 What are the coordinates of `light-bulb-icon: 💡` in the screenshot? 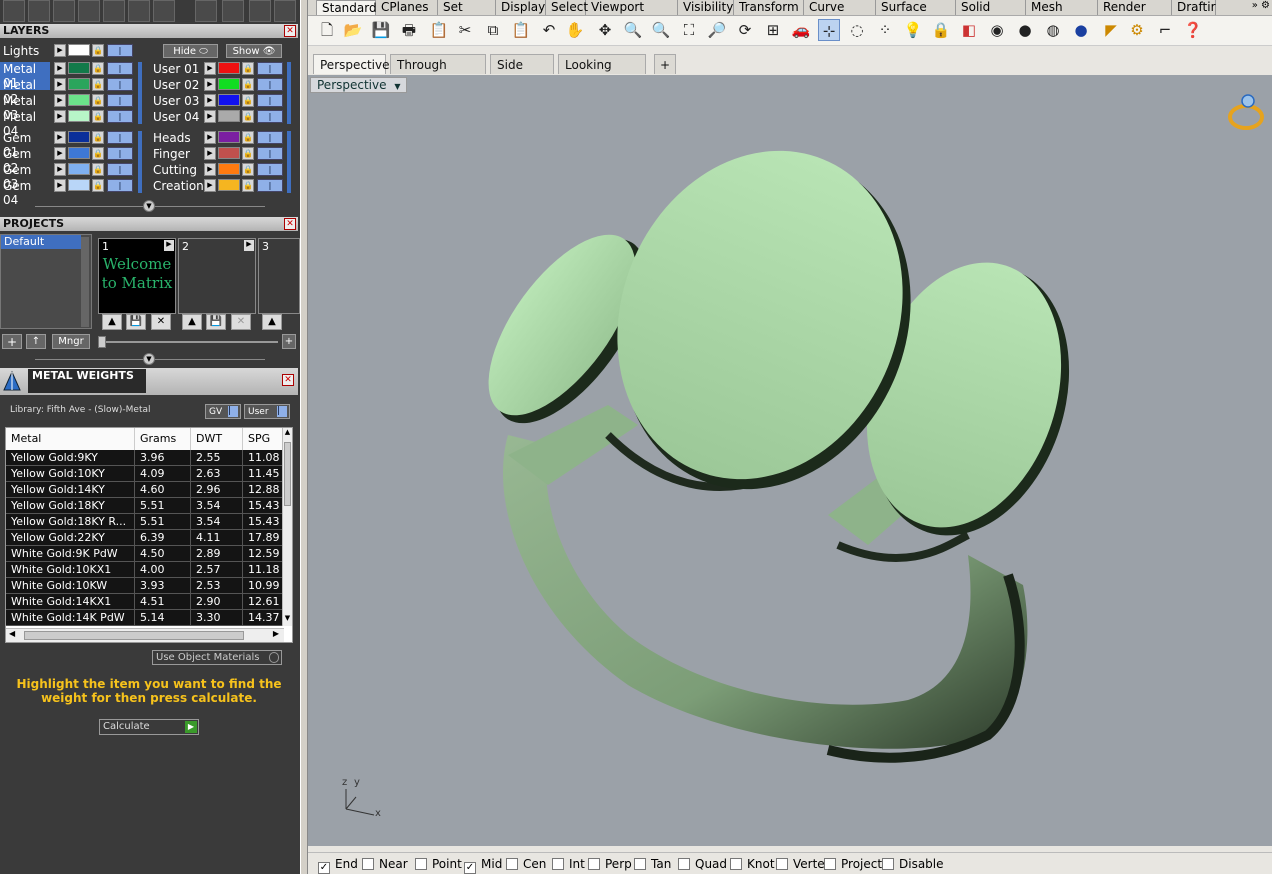 It's located at (913, 30).